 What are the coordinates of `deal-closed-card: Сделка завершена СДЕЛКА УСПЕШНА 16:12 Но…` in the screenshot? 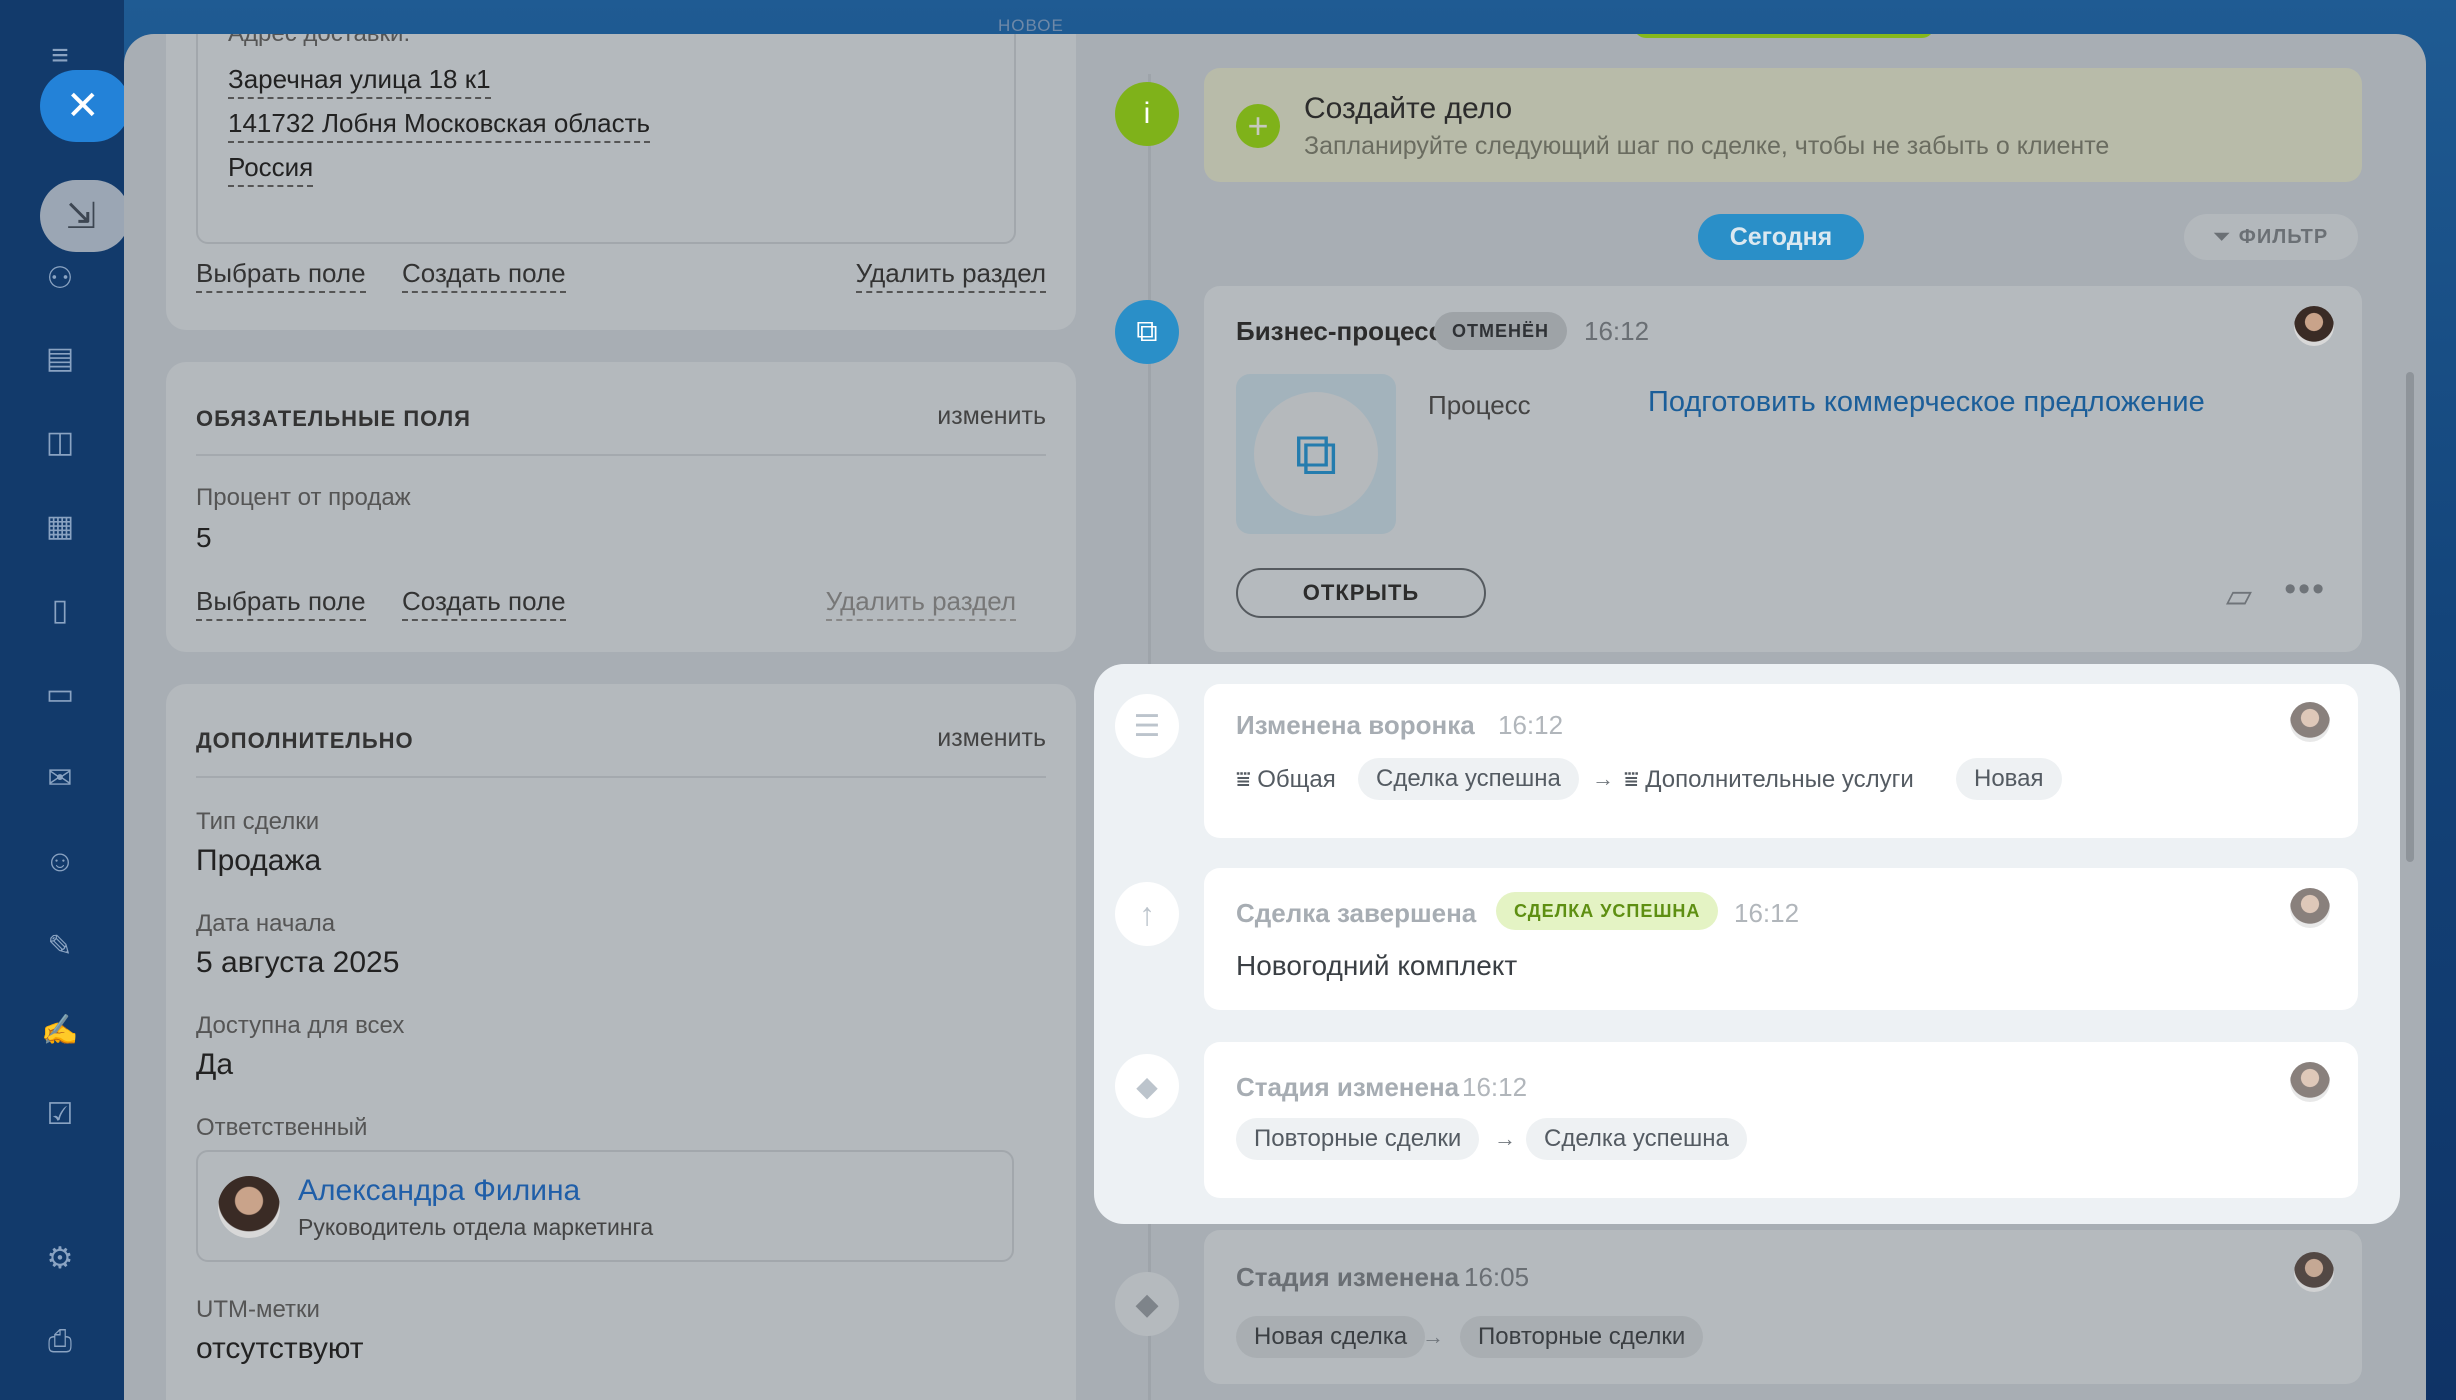 It's located at (1781, 939).